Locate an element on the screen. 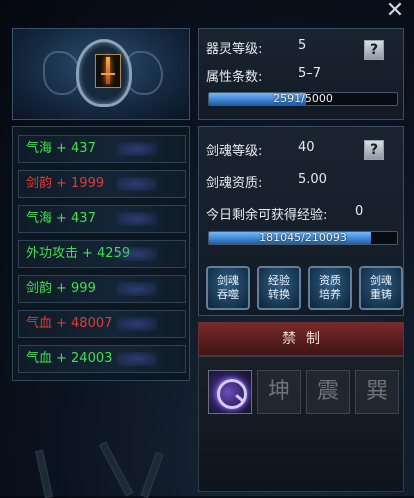 The width and height of the screenshot is (414, 498). sword-item-slot is located at coordinates (108, 71).